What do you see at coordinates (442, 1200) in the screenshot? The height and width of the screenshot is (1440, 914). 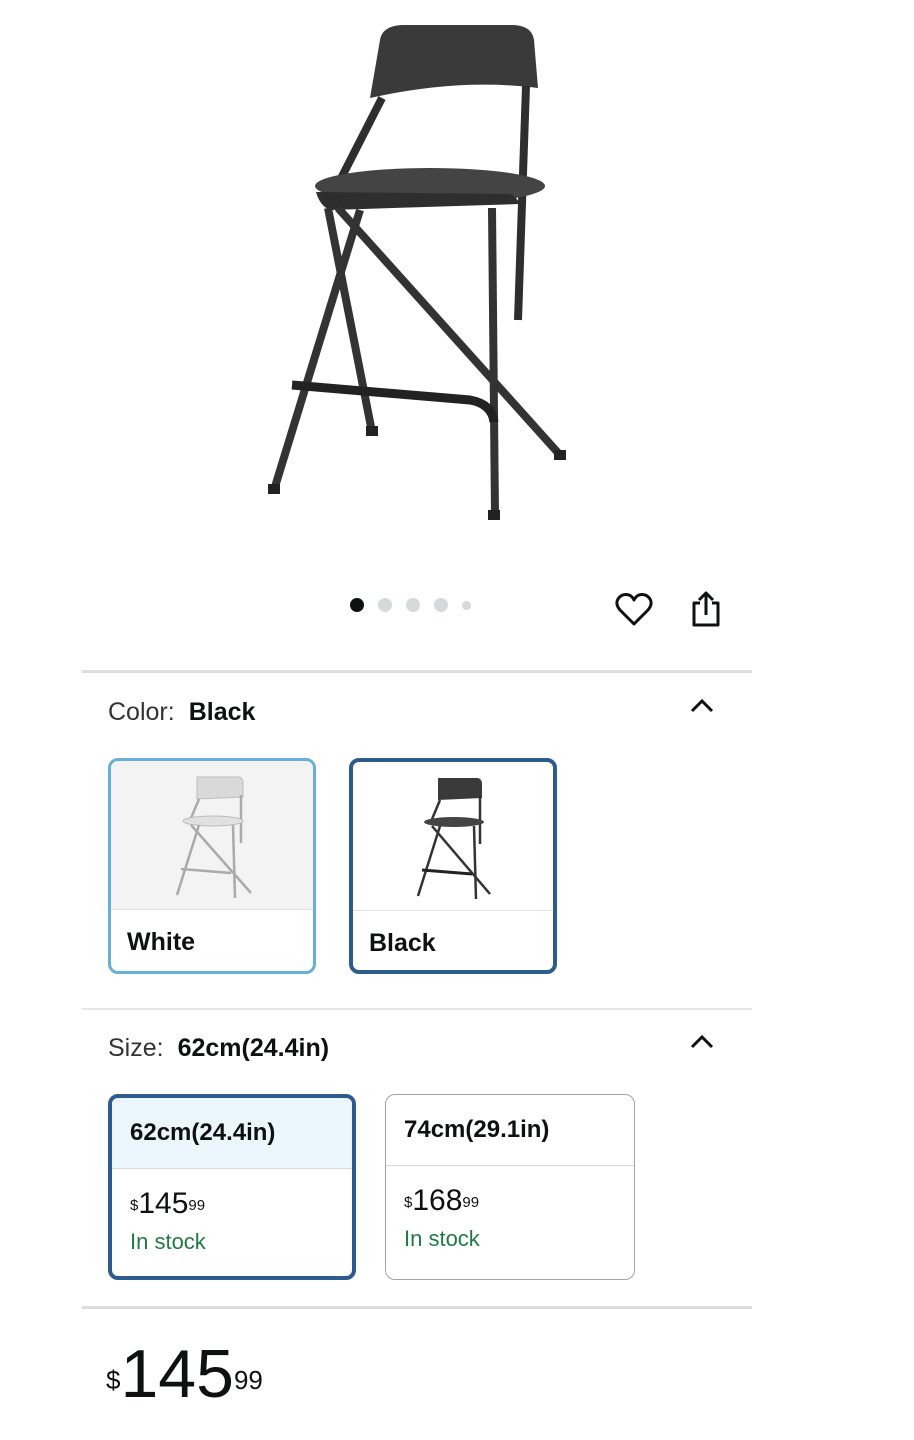 I see `size-option-price: $16899` at bounding box center [442, 1200].